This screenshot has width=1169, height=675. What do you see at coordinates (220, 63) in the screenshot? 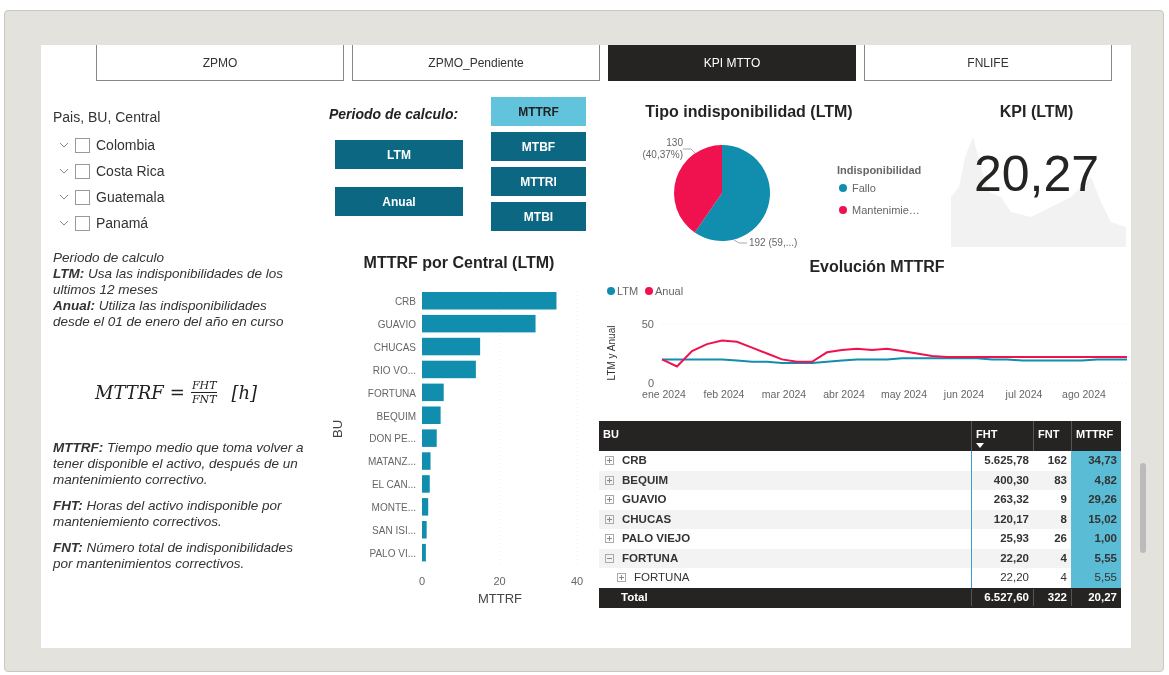
I see `report-tab: ZPMO` at bounding box center [220, 63].